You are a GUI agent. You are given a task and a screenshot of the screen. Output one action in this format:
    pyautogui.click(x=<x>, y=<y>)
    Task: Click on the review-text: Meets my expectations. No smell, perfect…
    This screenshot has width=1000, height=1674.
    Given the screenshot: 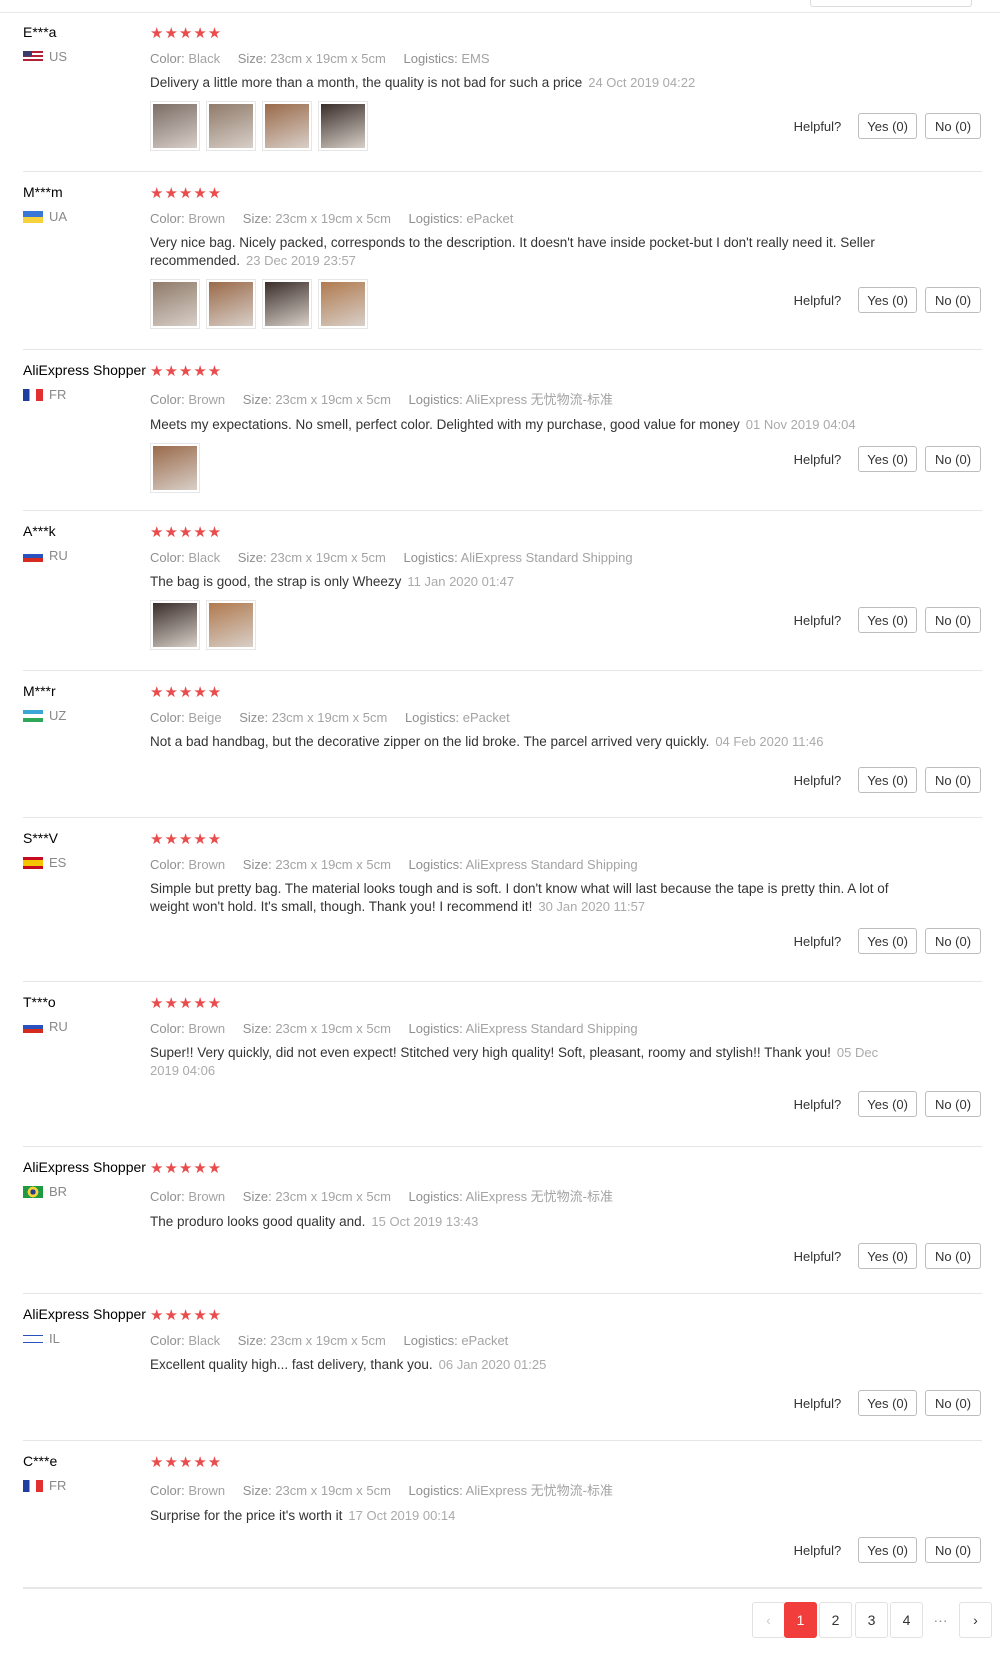 What is the action you would take?
    pyautogui.click(x=445, y=424)
    